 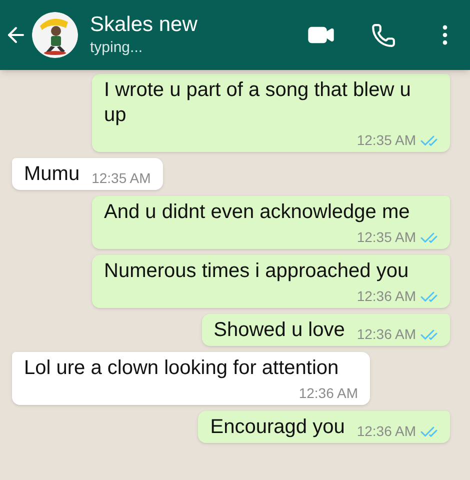 What do you see at coordinates (257, 212) in the screenshot?
I see `message-text: And u didnt even acknowledge me` at bounding box center [257, 212].